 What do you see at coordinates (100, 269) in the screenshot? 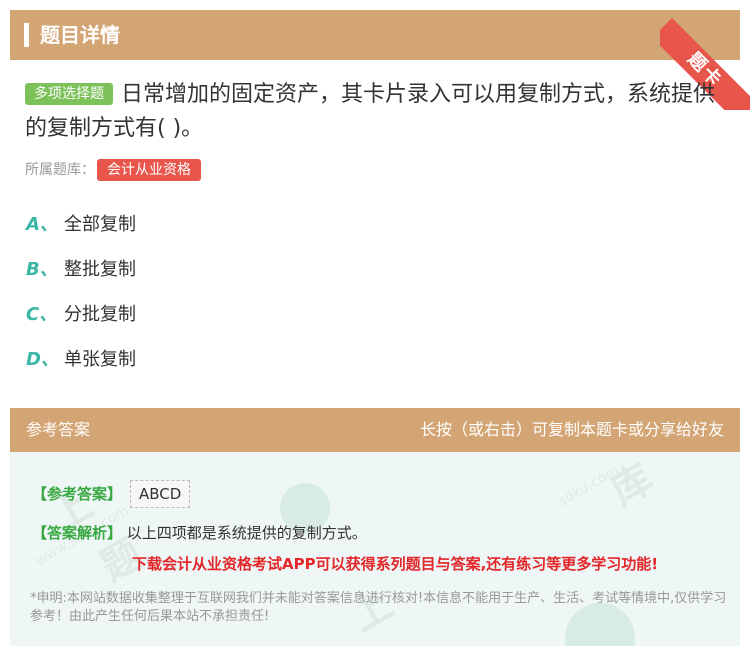
I see `option-text: 整批复制` at bounding box center [100, 269].